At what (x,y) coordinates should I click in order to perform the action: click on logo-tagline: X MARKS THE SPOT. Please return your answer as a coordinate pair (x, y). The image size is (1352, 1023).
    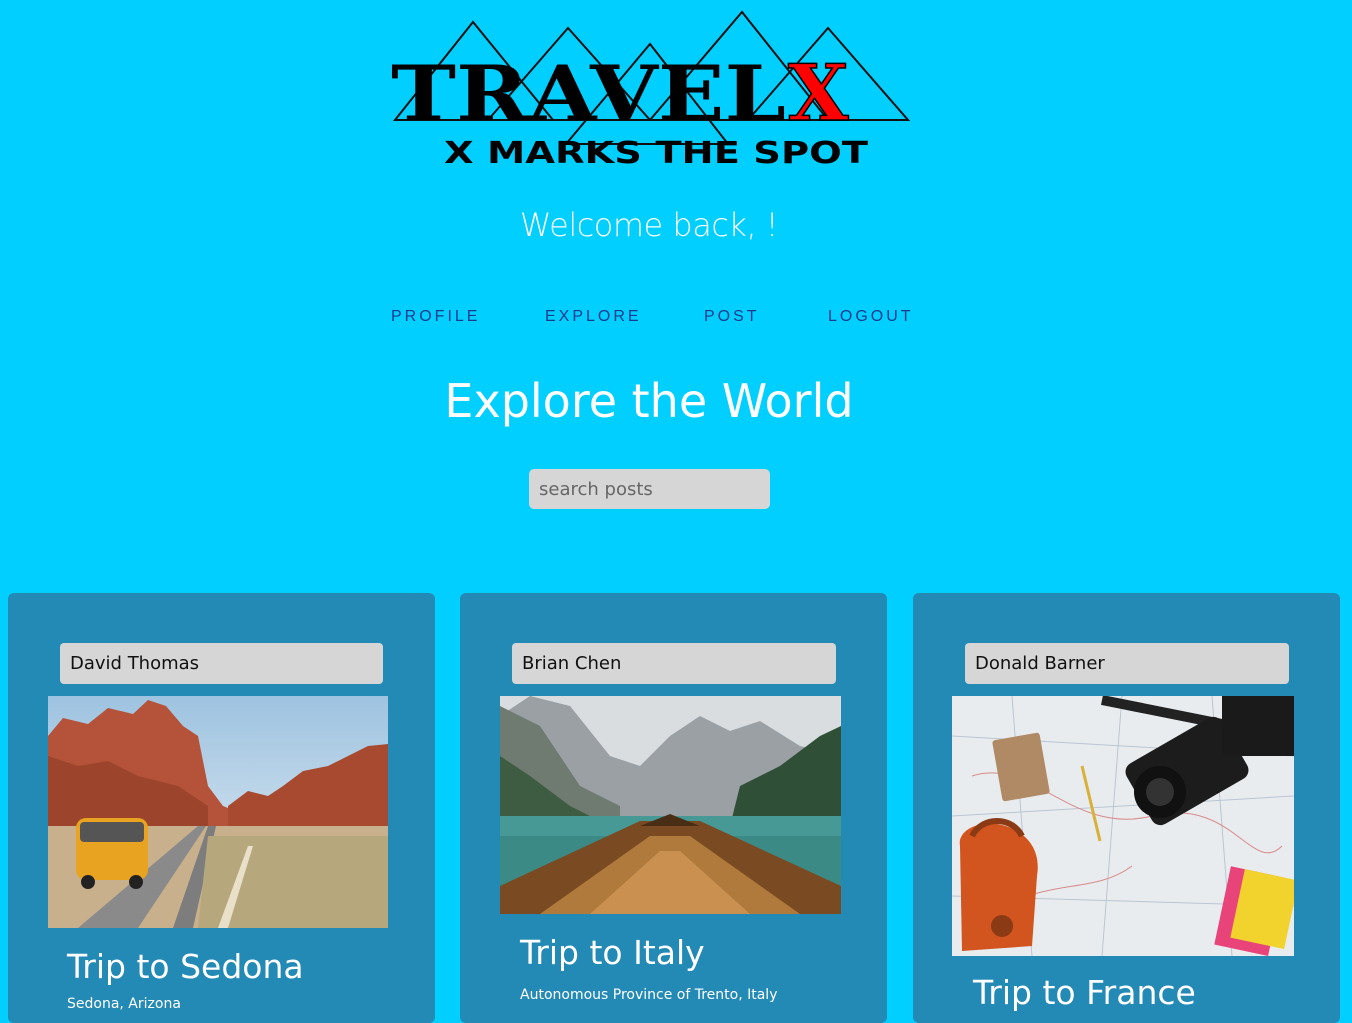
    Looking at the image, I should click on (656, 153).